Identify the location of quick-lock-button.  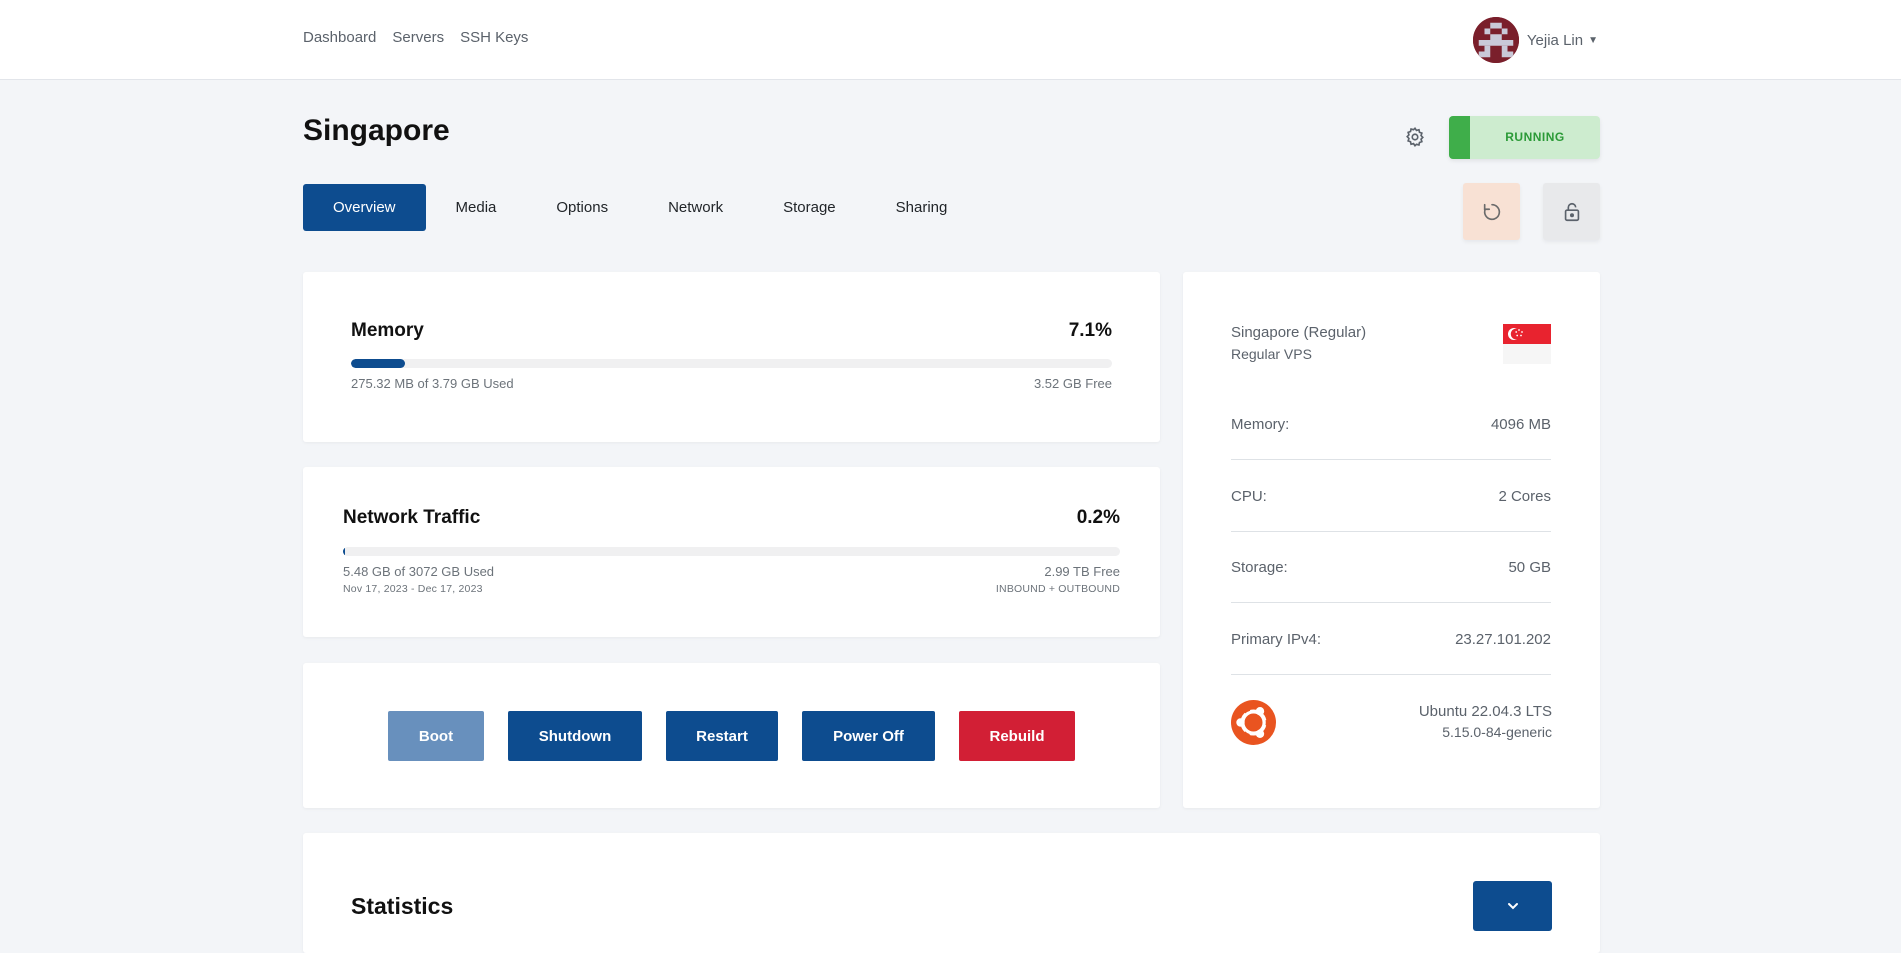
(1571, 211).